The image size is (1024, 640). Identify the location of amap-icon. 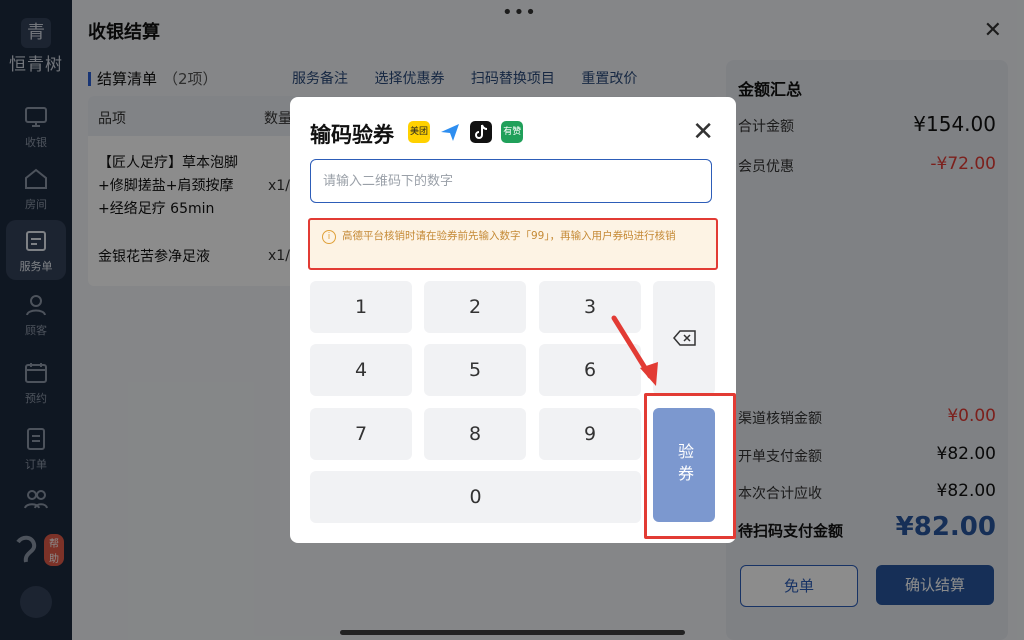
(450, 132).